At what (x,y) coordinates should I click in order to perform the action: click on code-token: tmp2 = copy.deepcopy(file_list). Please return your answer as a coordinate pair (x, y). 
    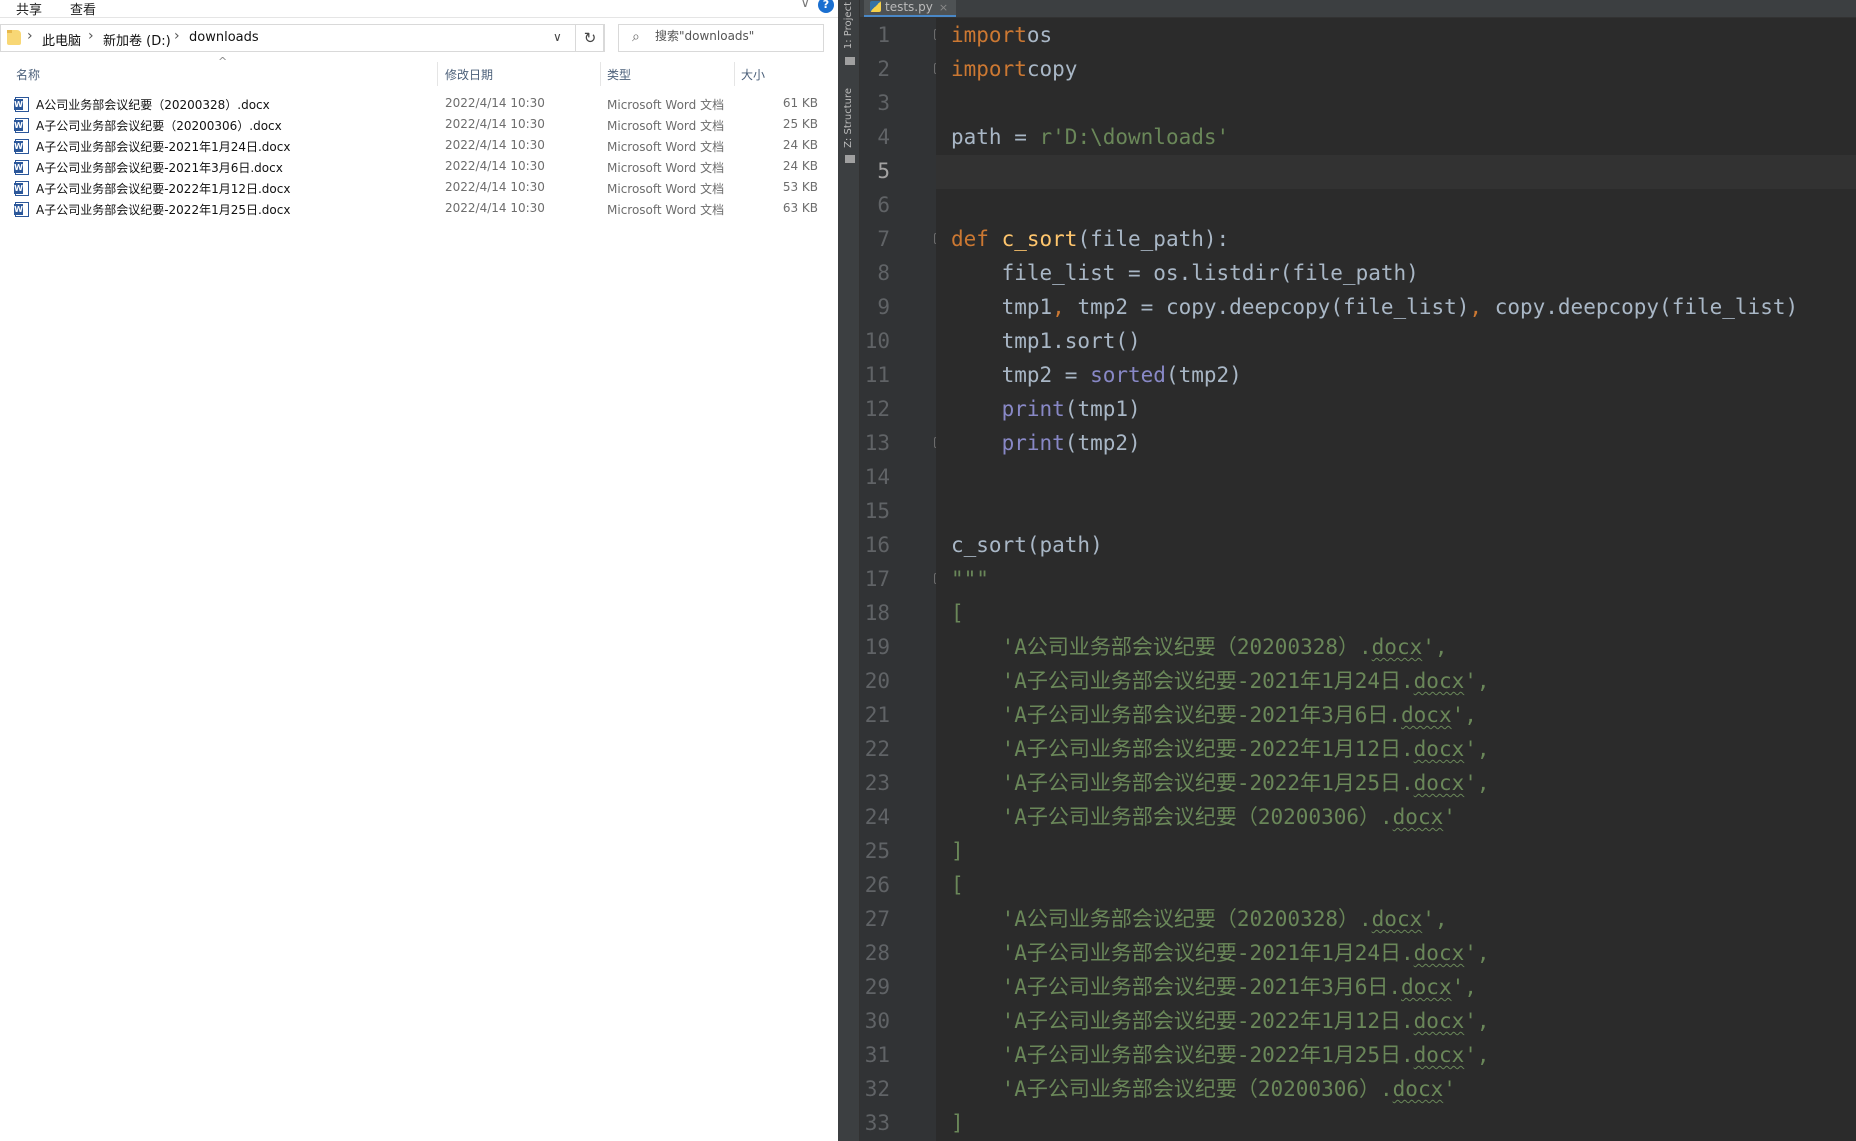
    Looking at the image, I should click on (1267, 307).